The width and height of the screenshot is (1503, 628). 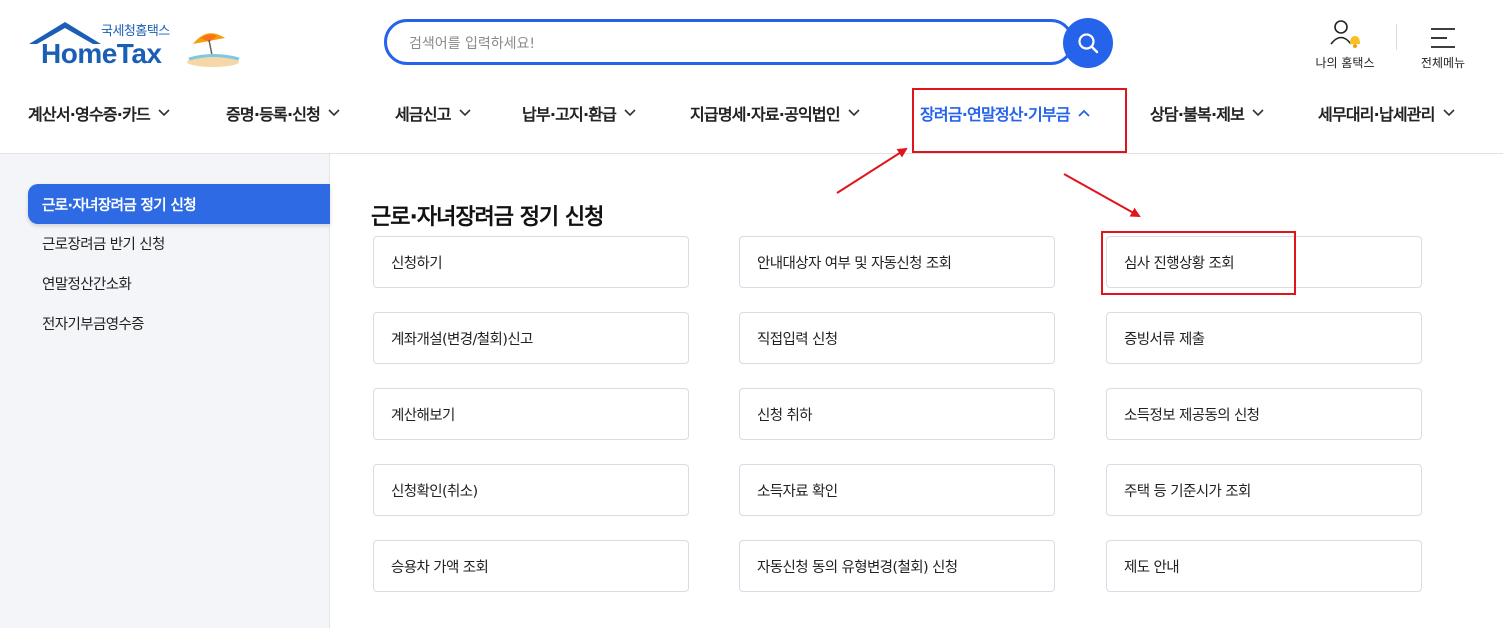 I want to click on menu-card: 소득자료 확인, so click(x=897, y=490).